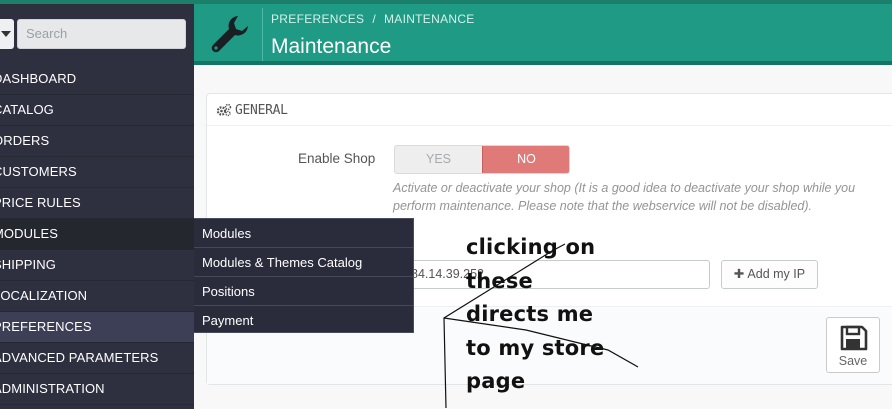  I want to click on sidebar-item-modules: MODULES, so click(97, 234).